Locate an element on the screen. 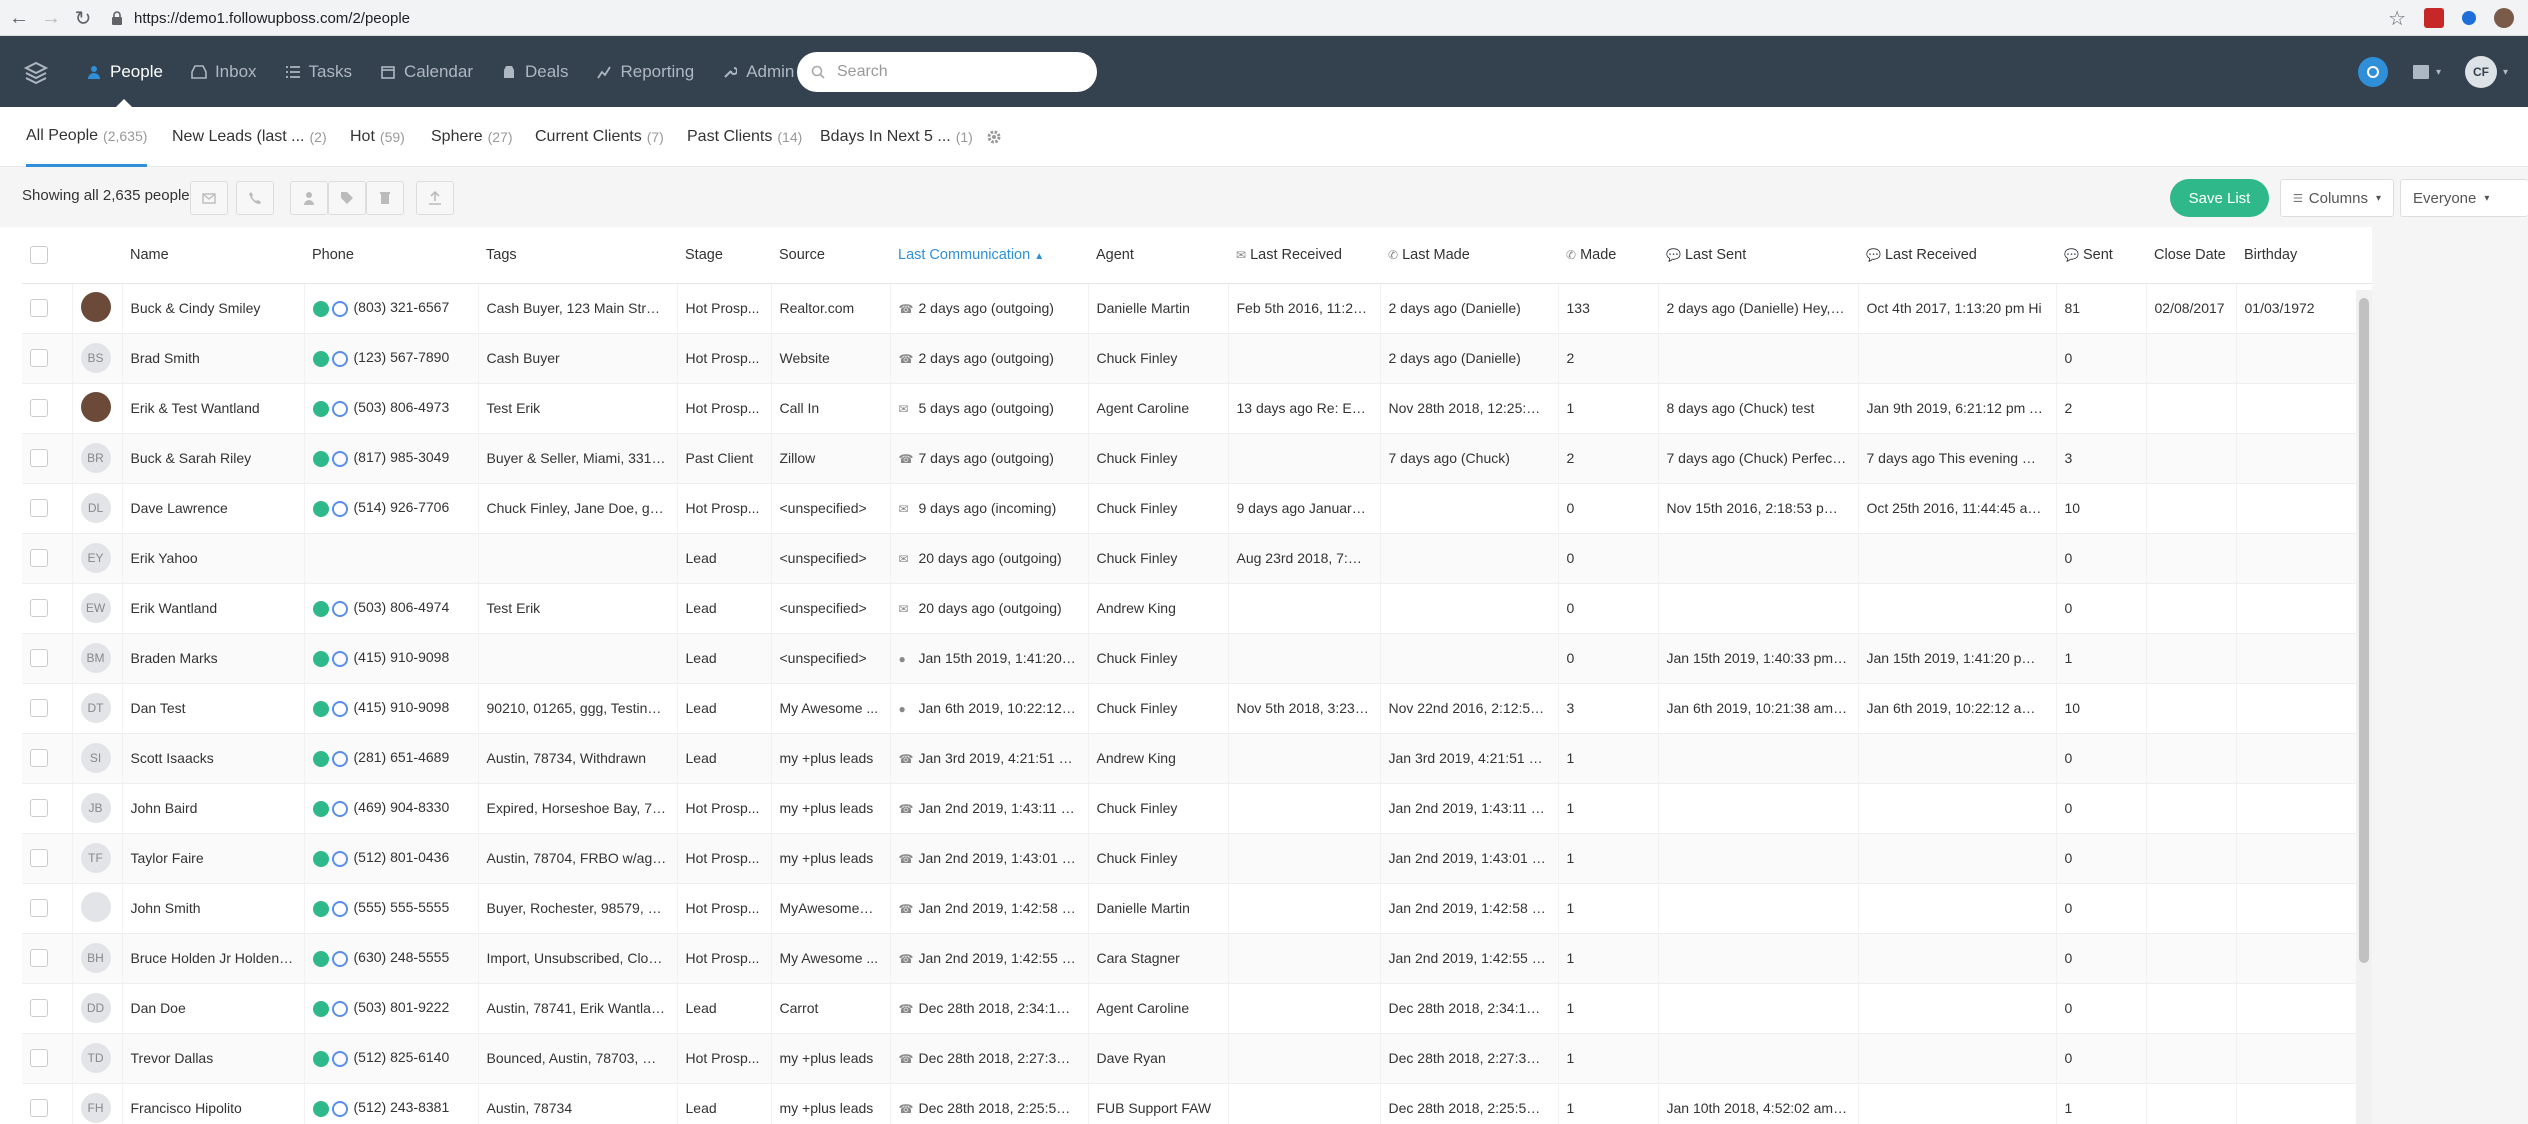  avatar: EW is located at coordinates (95, 608).